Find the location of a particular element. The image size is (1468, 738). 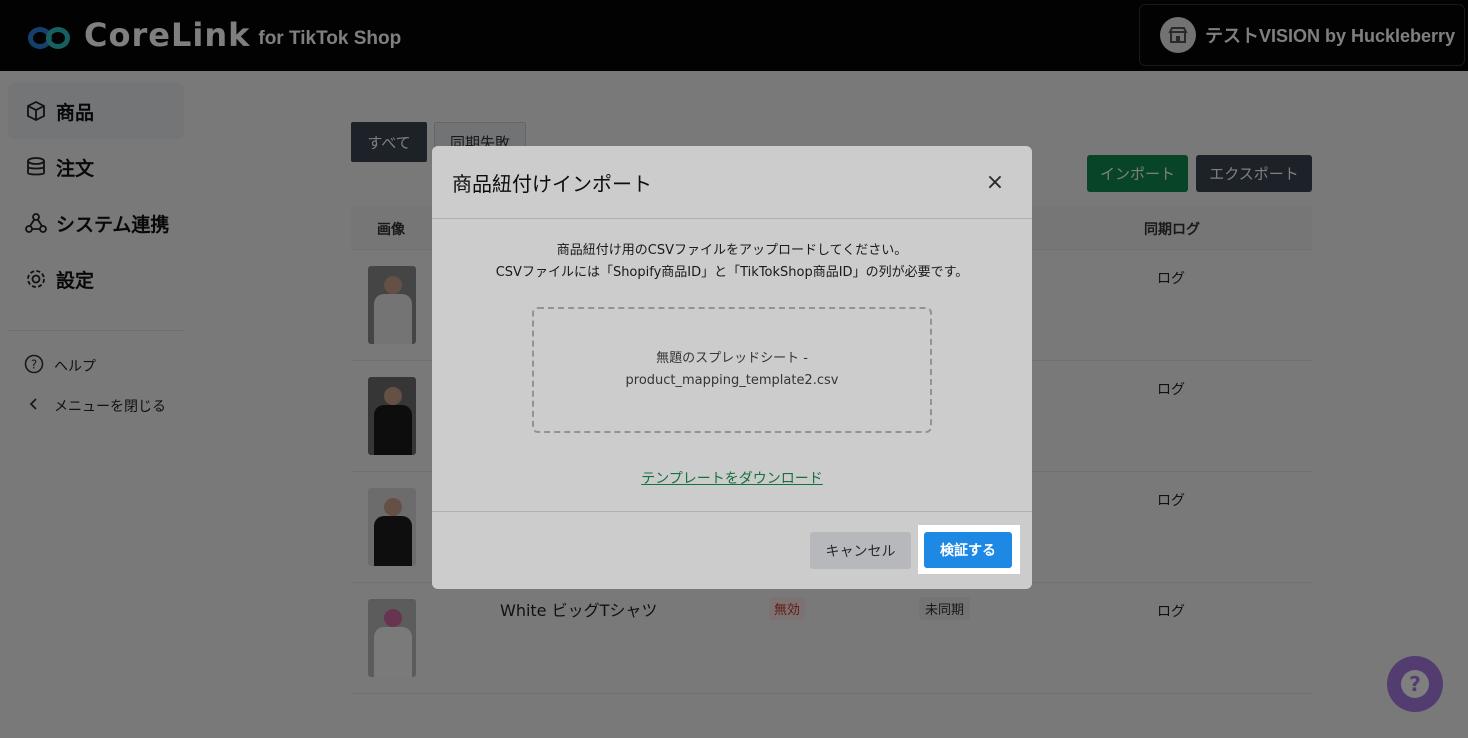

description-line: 商品紐付け用のCSVファイルをアップロードしてください。 is located at coordinates (732, 250).